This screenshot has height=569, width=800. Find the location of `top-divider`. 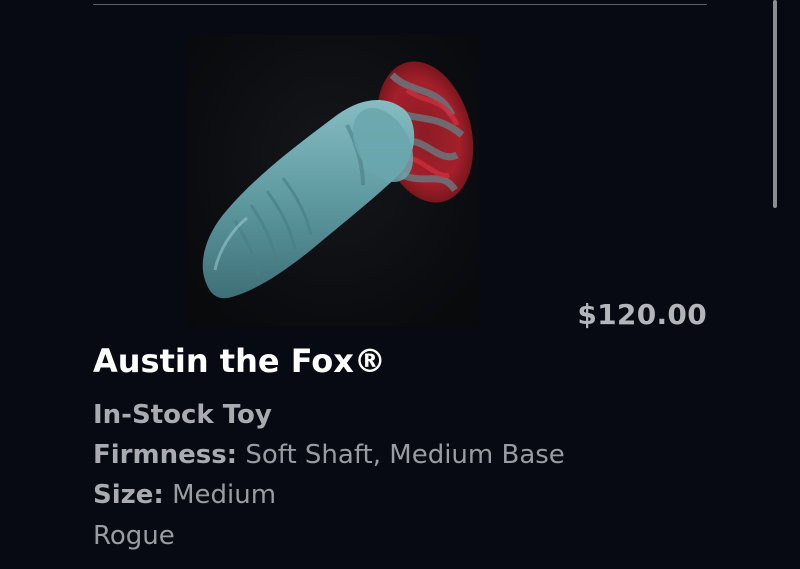

top-divider is located at coordinates (400, 4).